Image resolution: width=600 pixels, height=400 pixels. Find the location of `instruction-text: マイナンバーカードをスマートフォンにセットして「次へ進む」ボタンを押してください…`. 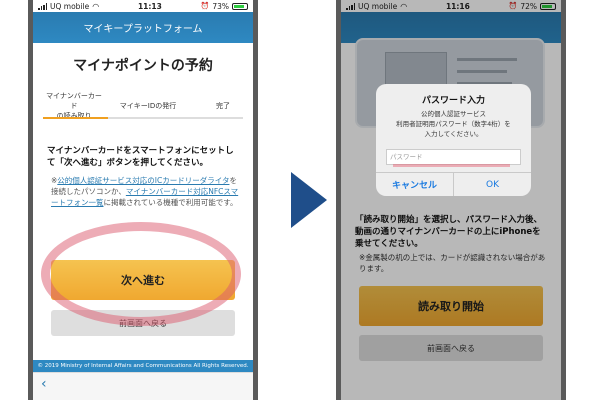

instruction-text: マイナンバーカードをスマートフォンにセットして「次へ進む」ボタンを押してください… is located at coordinates (140, 157).